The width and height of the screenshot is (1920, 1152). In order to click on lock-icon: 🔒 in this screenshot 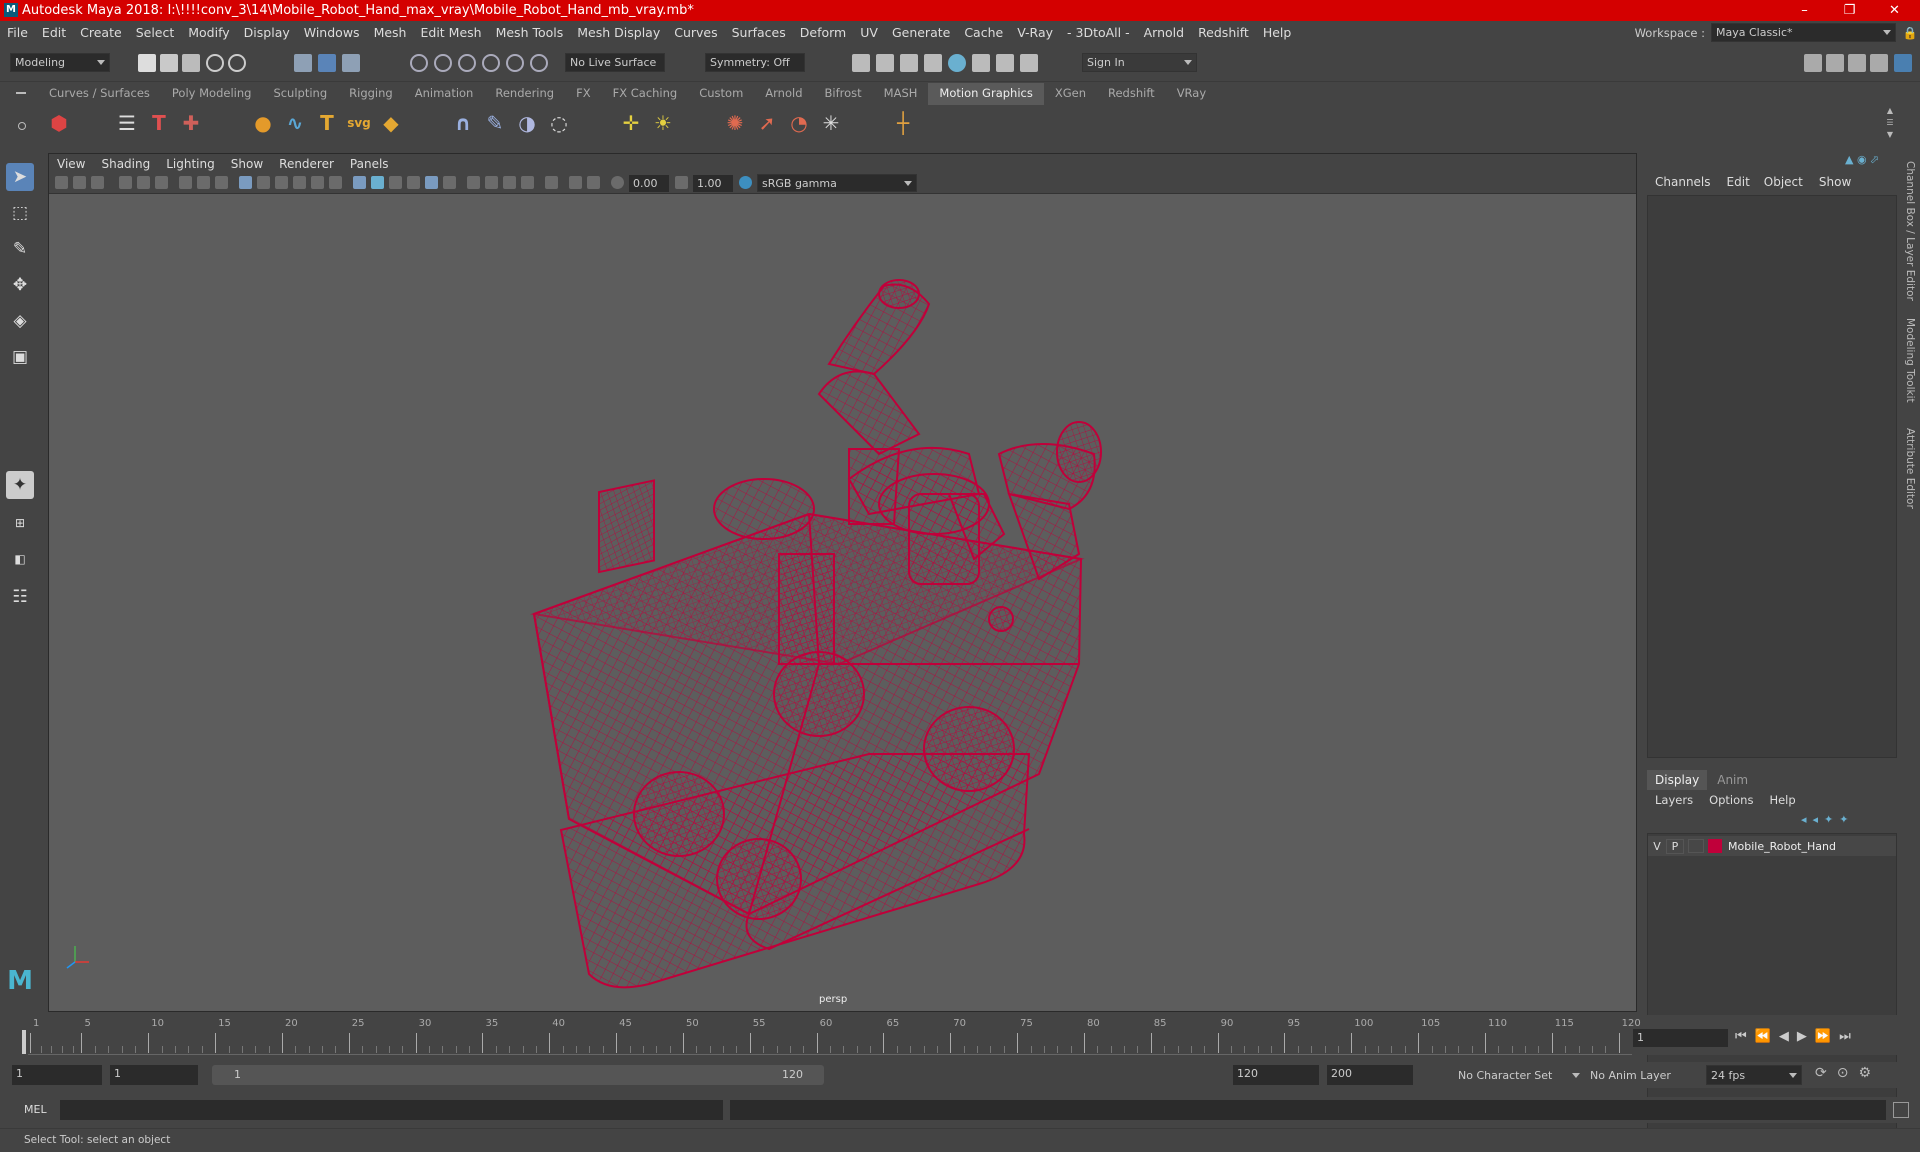, I will do `click(1910, 33)`.